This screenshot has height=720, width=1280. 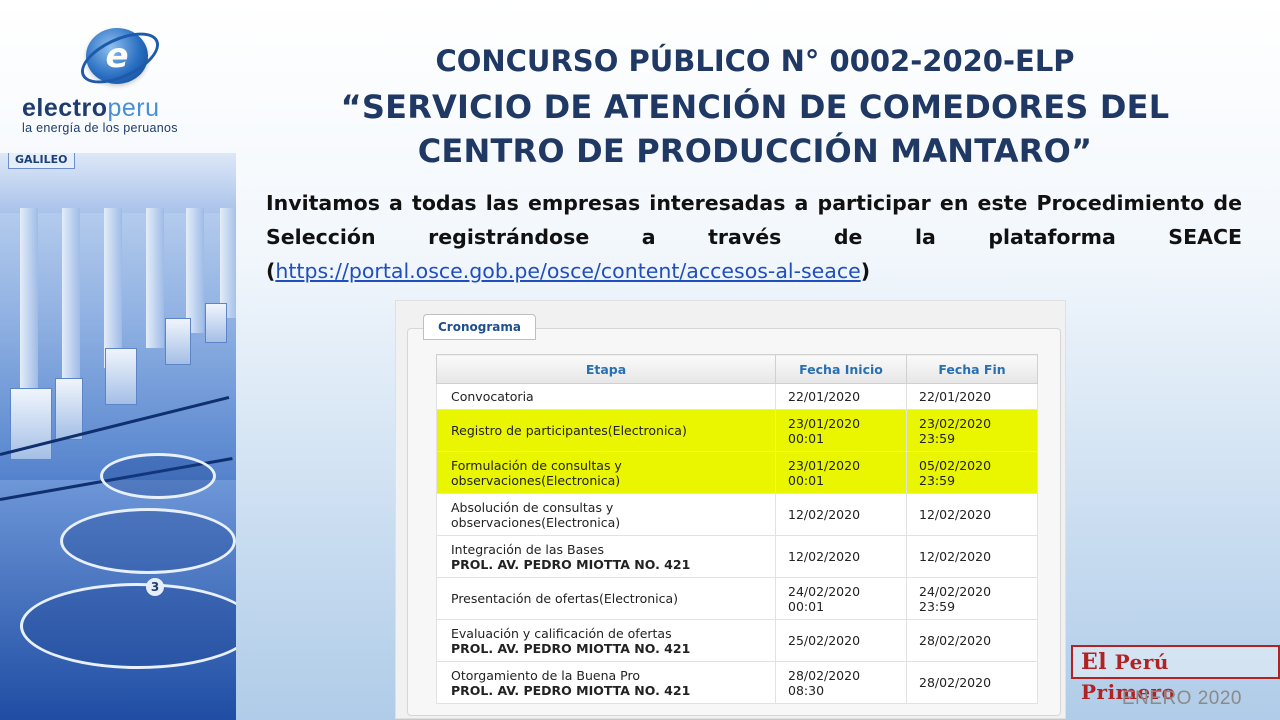 I want to click on cell-fecha-inicio: 28/02/2020 08:30, so click(x=841, y=682).